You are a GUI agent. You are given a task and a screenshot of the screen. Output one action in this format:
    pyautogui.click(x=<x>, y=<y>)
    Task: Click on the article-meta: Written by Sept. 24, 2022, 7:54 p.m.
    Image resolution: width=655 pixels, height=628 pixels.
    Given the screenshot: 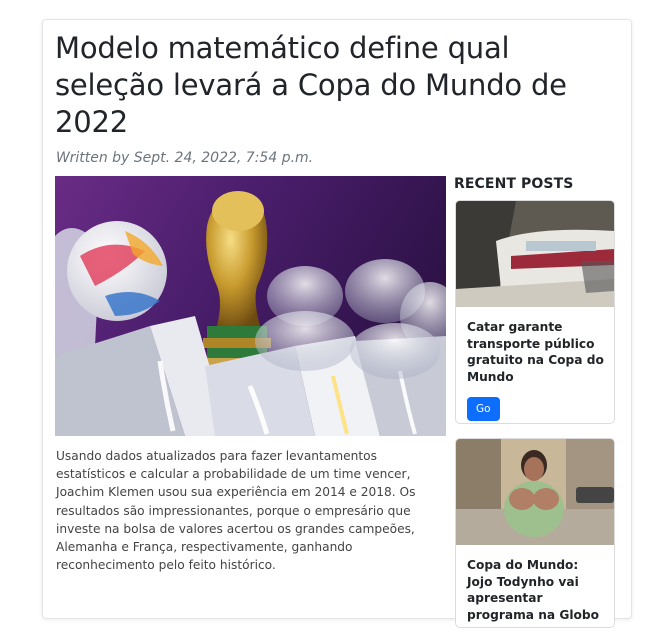 What is the action you would take?
    pyautogui.click(x=185, y=158)
    